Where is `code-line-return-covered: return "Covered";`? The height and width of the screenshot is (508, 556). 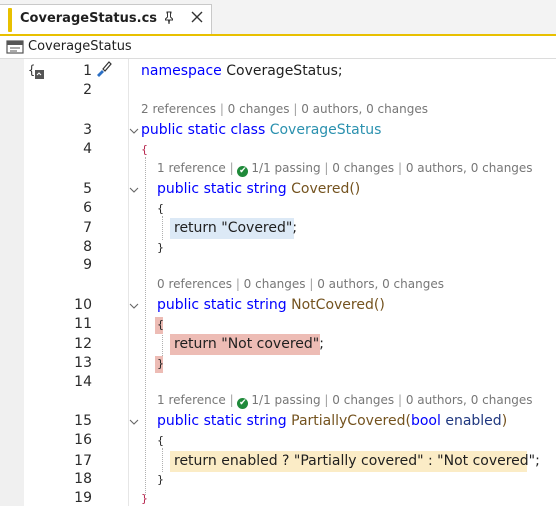
code-line-return-covered: return "Covered"; is located at coordinates (235, 228).